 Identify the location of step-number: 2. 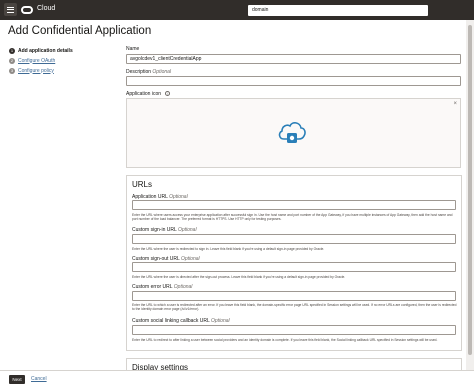
(12, 60).